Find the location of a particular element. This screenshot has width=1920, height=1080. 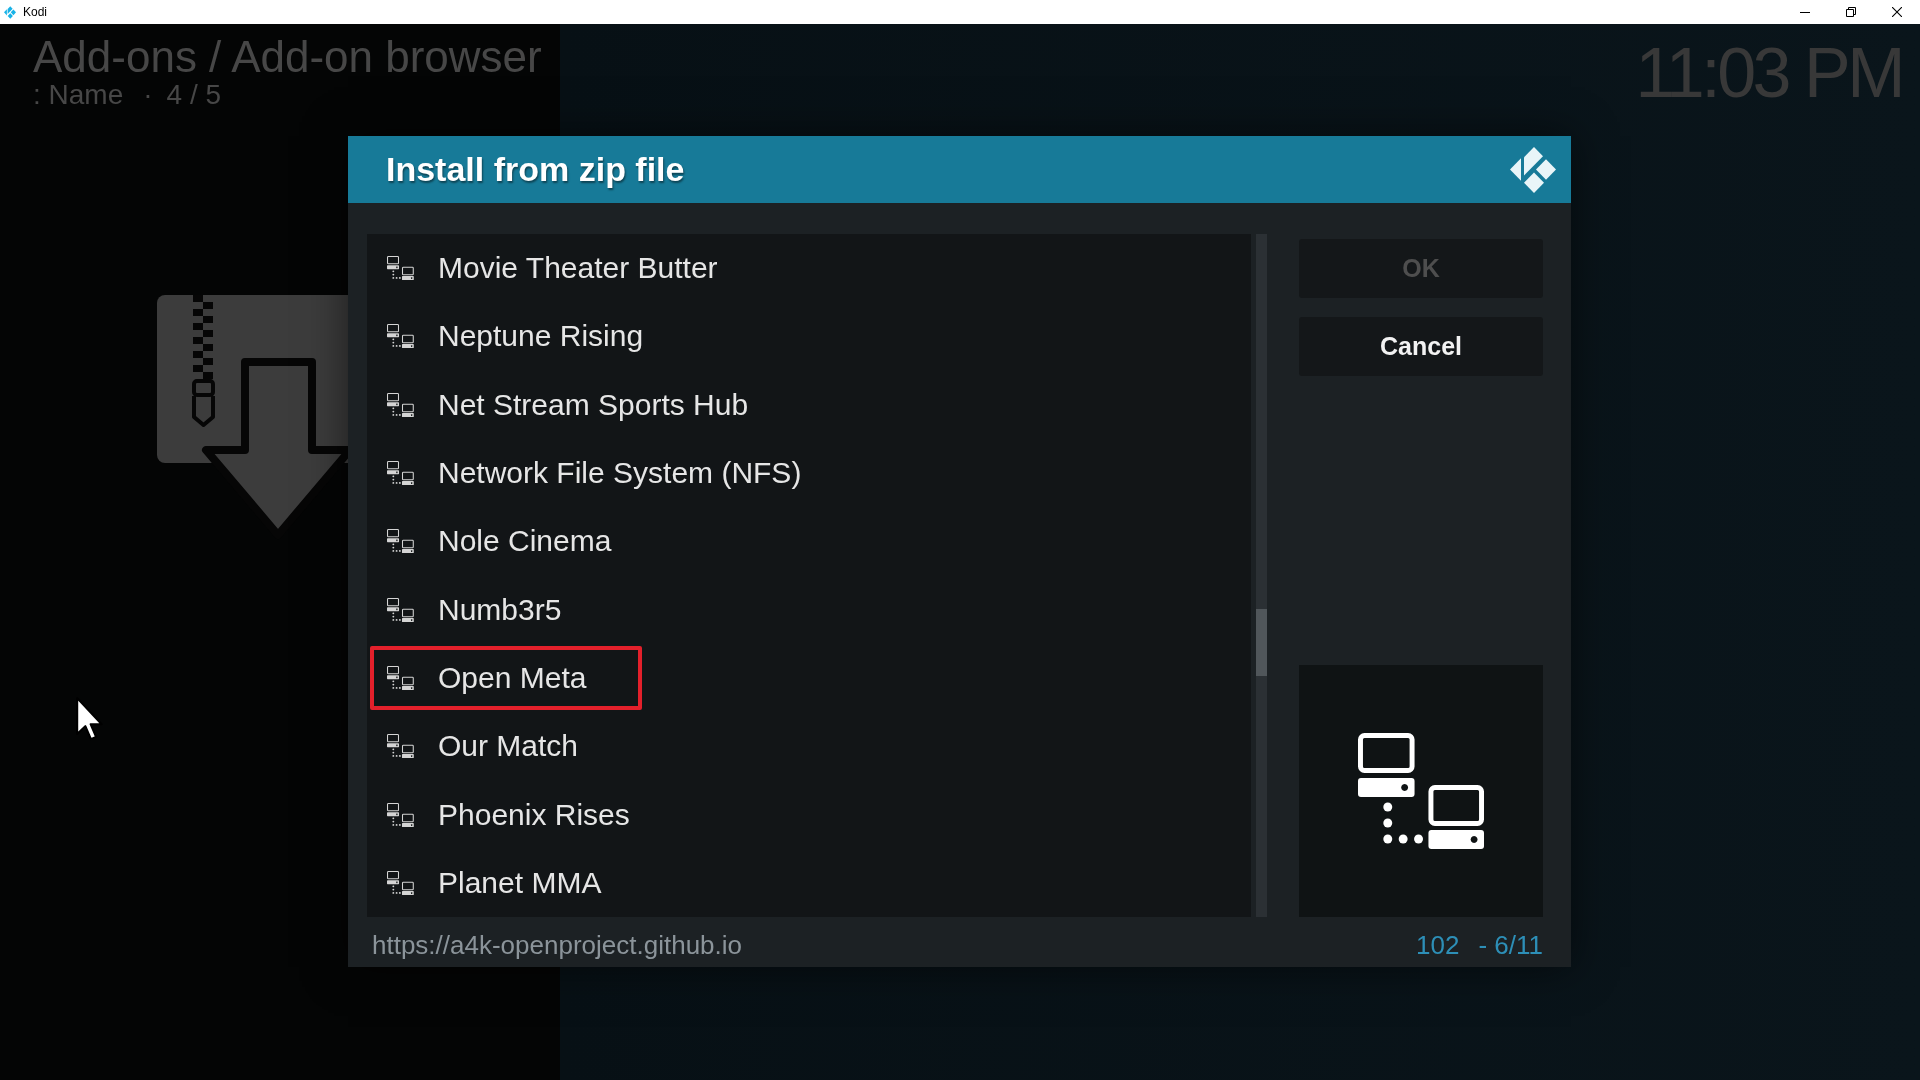

page-indicator: - 6/11 is located at coordinates (1510, 945).